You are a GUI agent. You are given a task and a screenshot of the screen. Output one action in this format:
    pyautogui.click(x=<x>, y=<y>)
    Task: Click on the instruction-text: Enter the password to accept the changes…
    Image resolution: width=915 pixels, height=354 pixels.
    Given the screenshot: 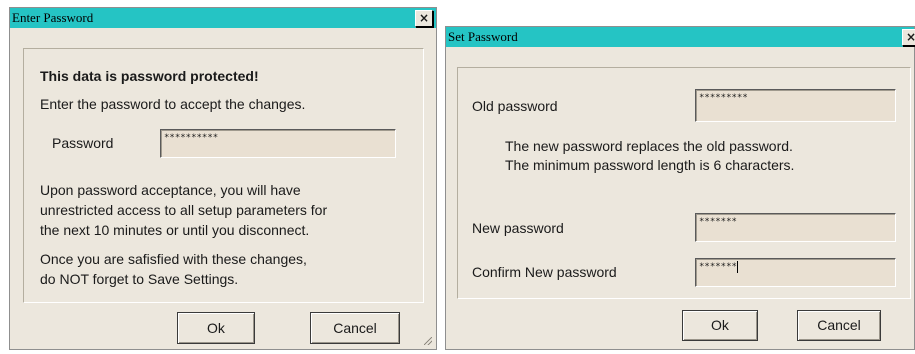 What is the action you would take?
    pyautogui.click(x=173, y=104)
    